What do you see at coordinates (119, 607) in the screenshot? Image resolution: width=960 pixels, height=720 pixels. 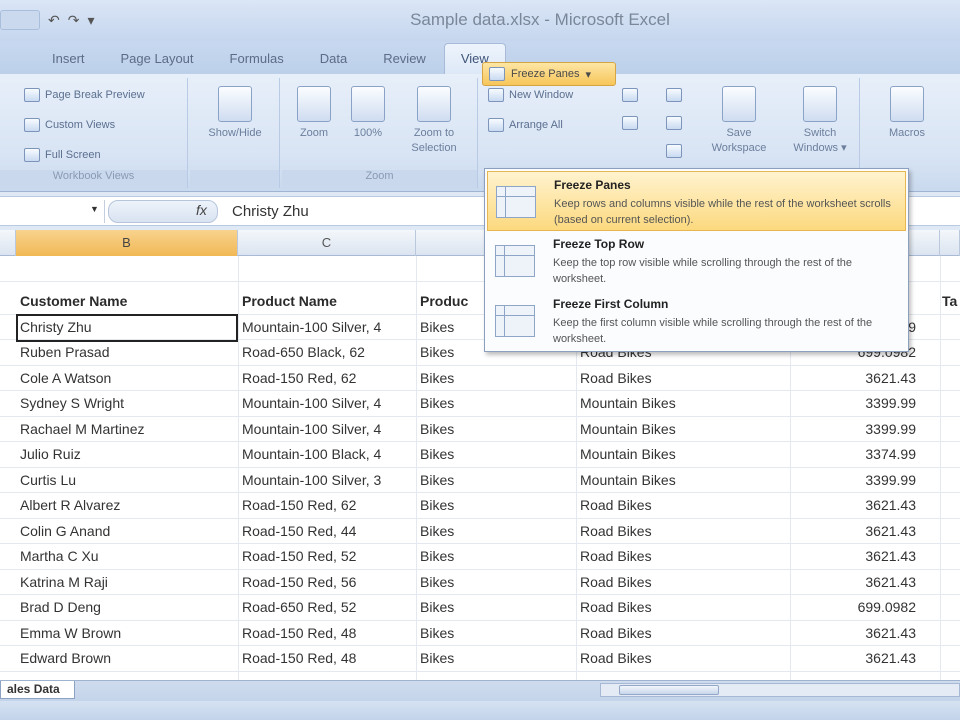 I see `table-cell: Brad D Deng` at bounding box center [119, 607].